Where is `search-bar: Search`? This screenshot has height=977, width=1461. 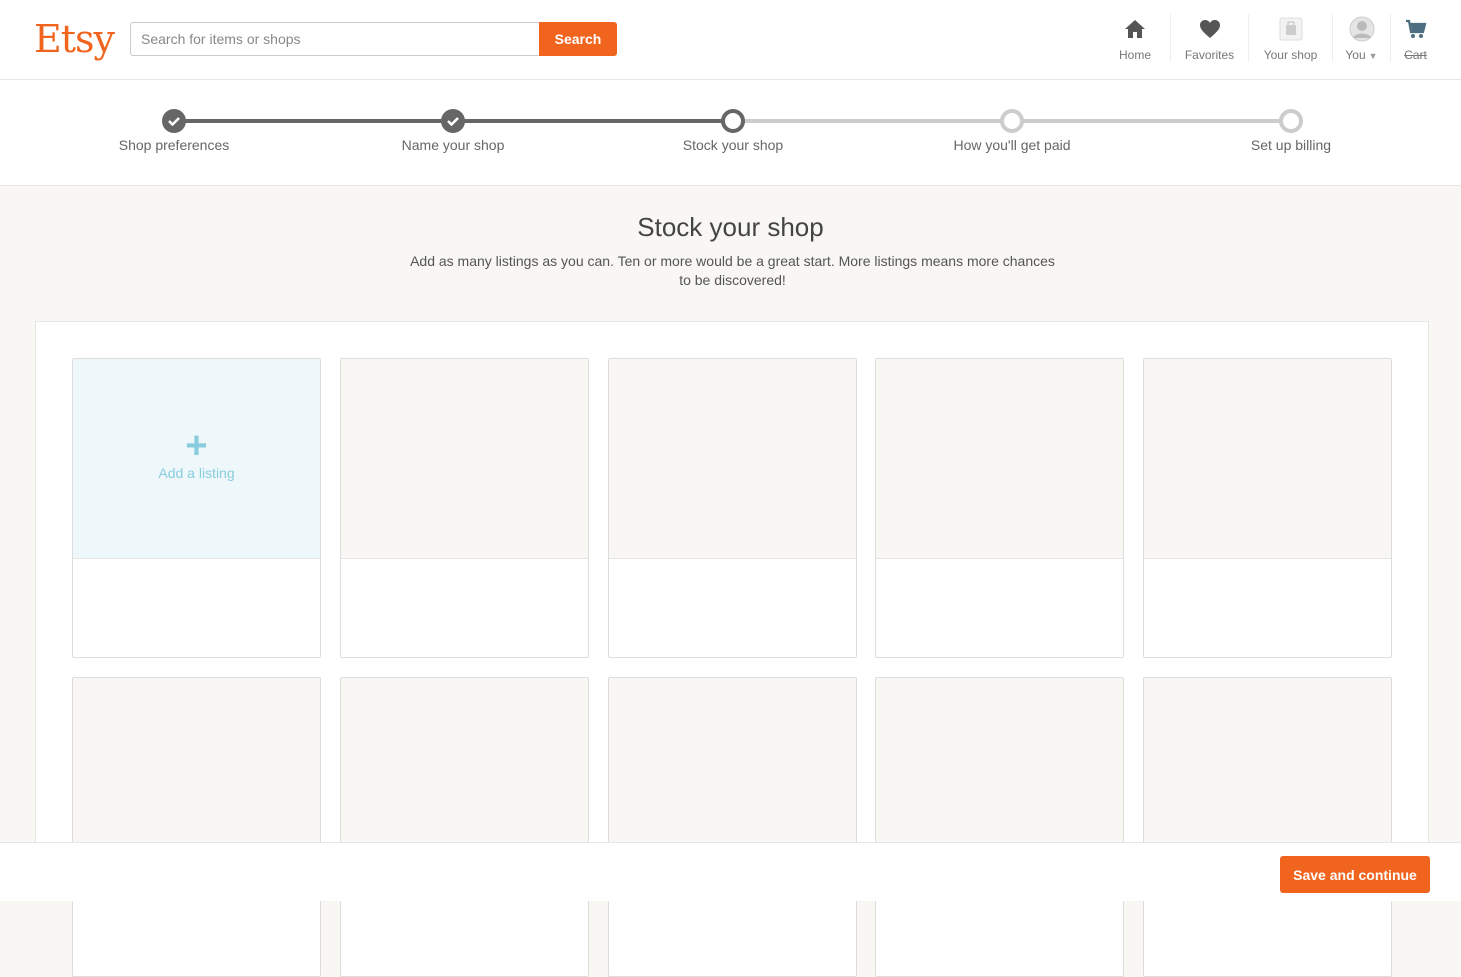
search-bar: Search is located at coordinates (373, 39).